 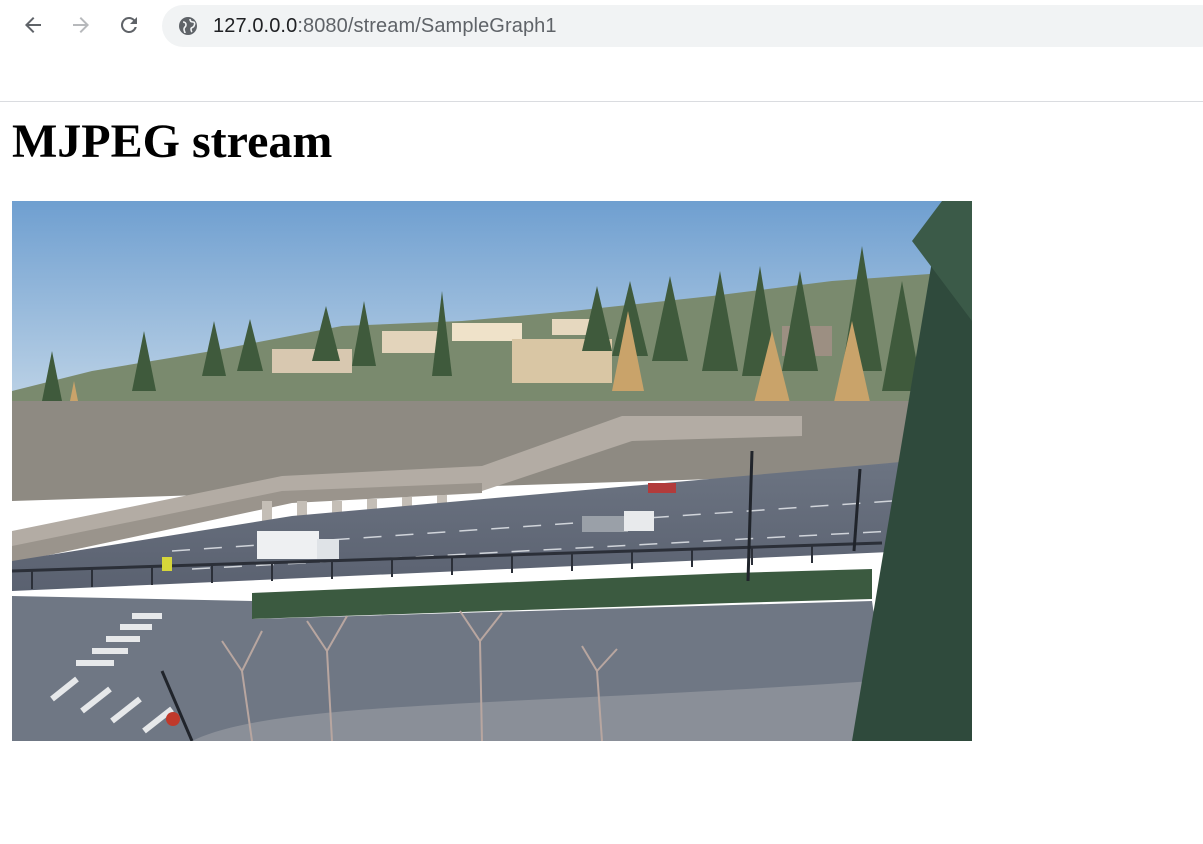 I want to click on arrow-left-icon, so click(x=33, y=25).